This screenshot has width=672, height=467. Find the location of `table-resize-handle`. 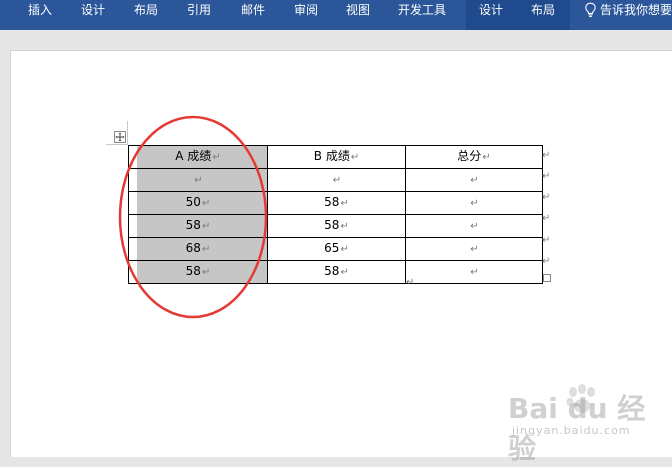

table-resize-handle is located at coordinates (547, 278).